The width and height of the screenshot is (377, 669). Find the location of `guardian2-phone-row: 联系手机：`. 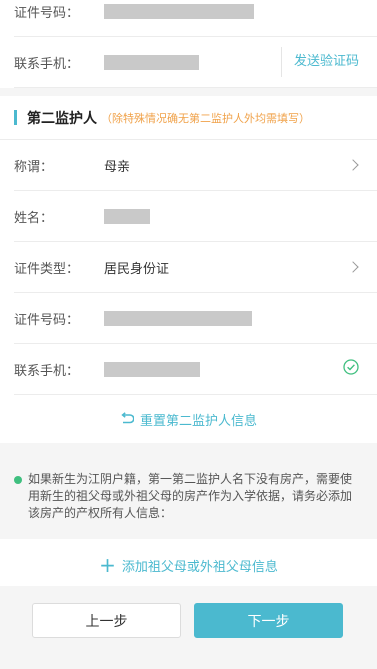

guardian2-phone-row: 联系手机： is located at coordinates (195, 369).